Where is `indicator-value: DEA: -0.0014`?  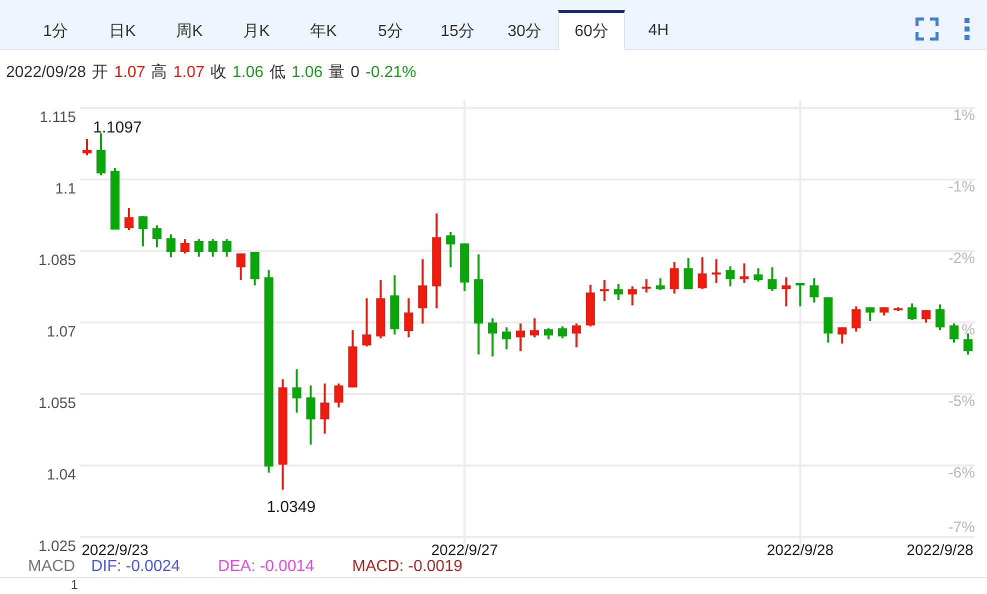
indicator-value: DEA: -0.0014 is located at coordinates (266, 567).